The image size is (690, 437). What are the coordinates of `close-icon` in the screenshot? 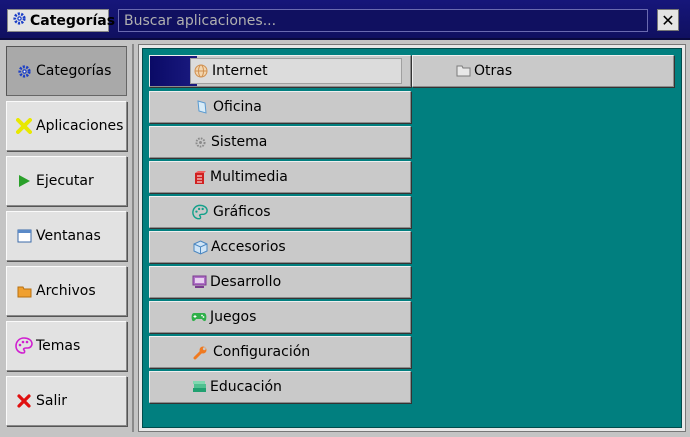 It's located at (24, 401).